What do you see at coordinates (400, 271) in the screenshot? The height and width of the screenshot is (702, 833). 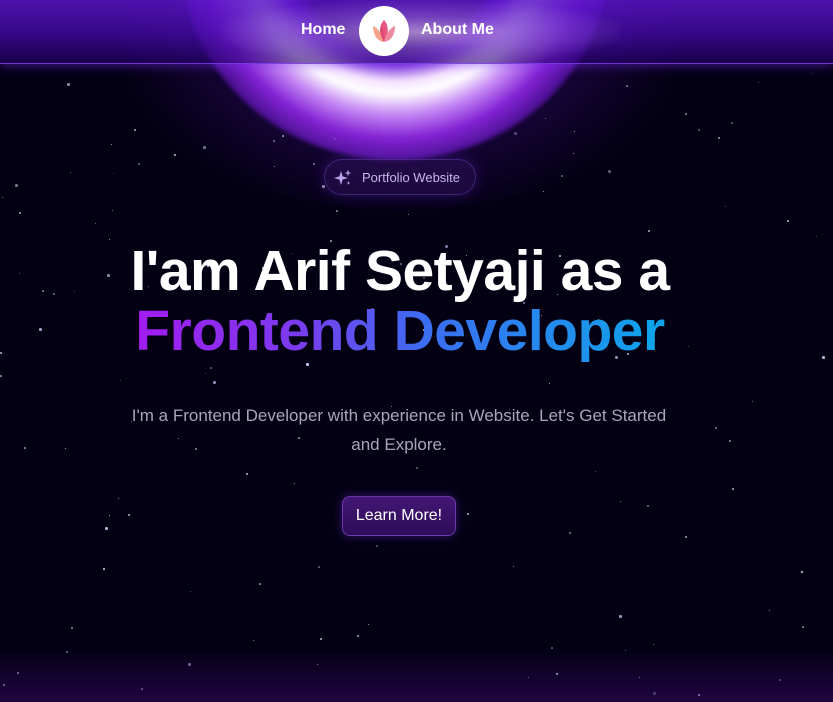 I see `hero-title-line1: I'am Arif Setyaji as a` at bounding box center [400, 271].